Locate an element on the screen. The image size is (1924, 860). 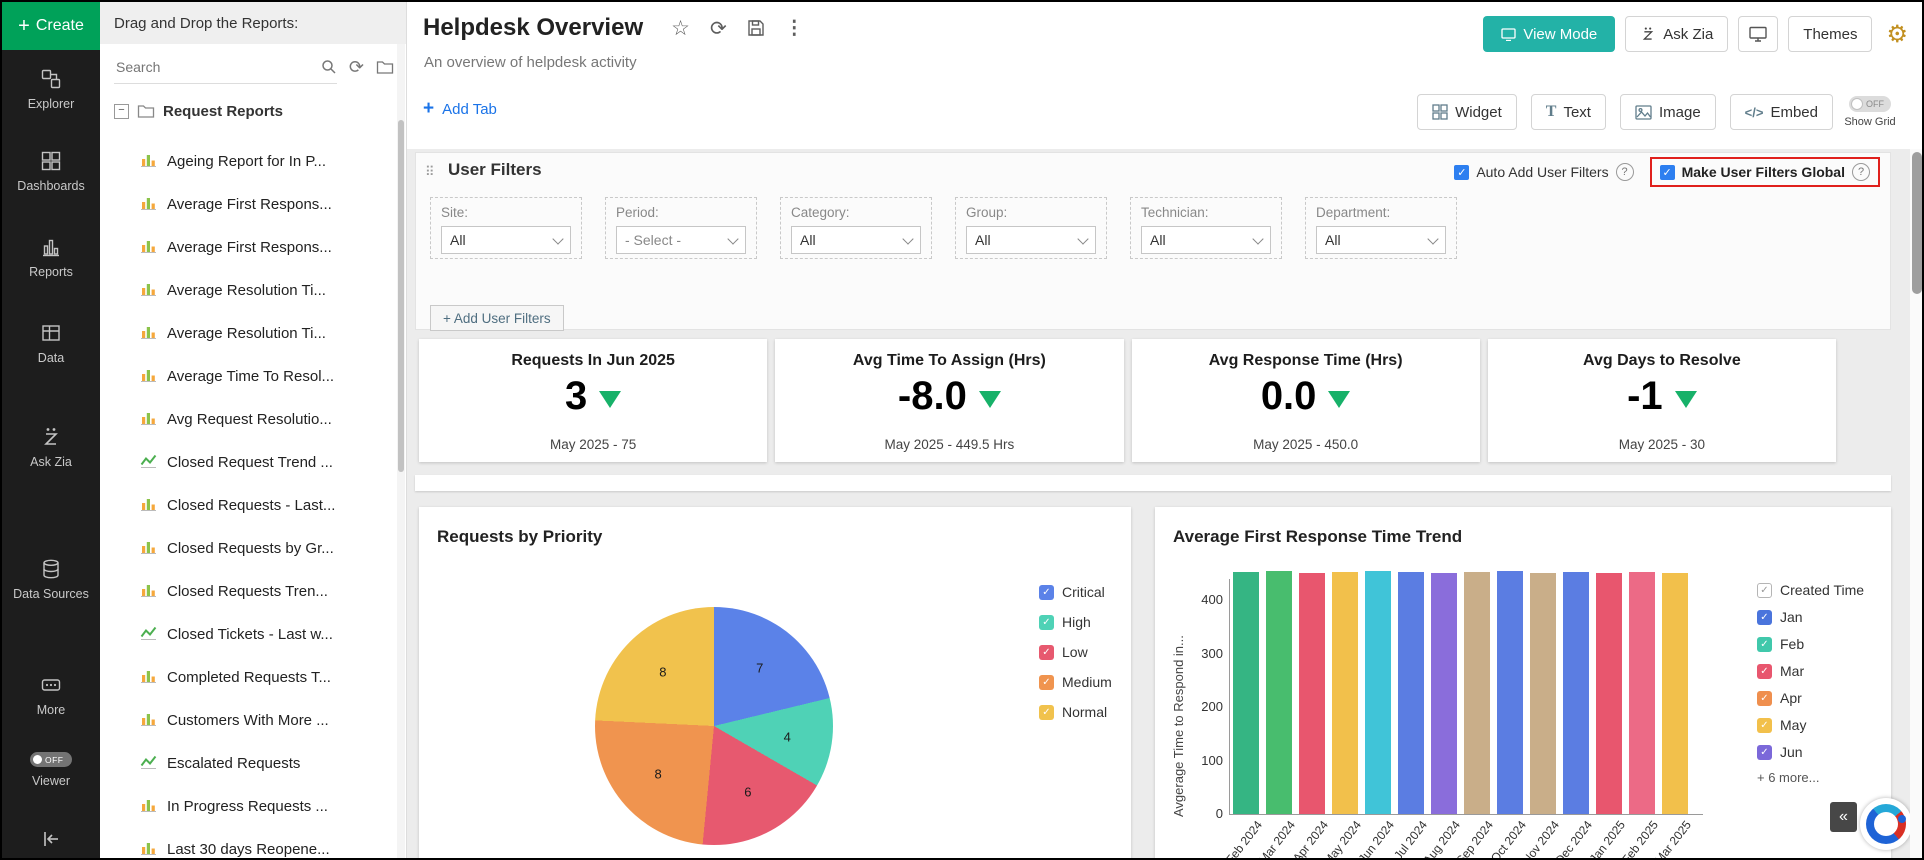
search-icon is located at coordinates (329, 67).